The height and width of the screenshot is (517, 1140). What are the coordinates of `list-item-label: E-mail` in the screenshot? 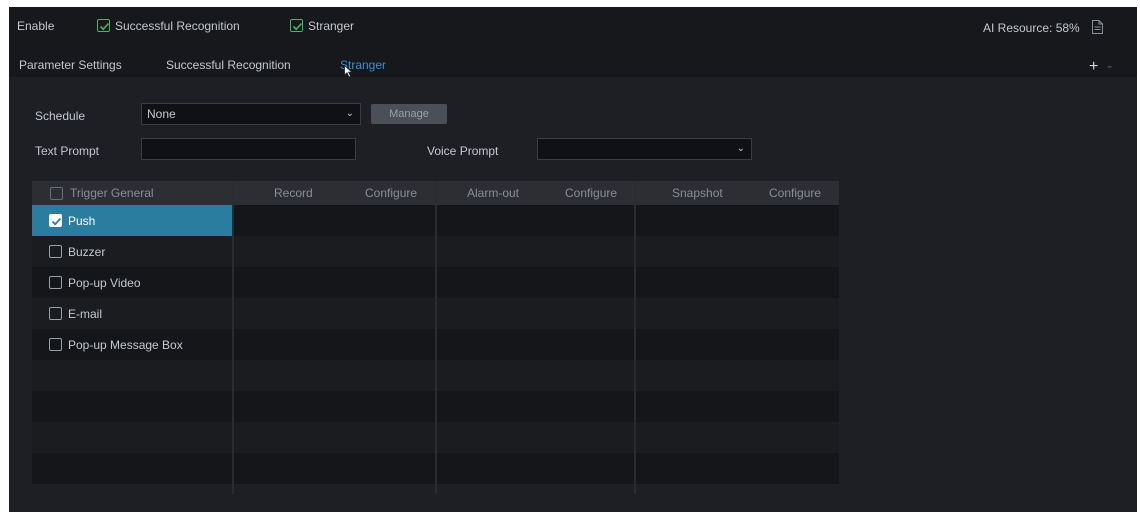 It's located at (85, 314).